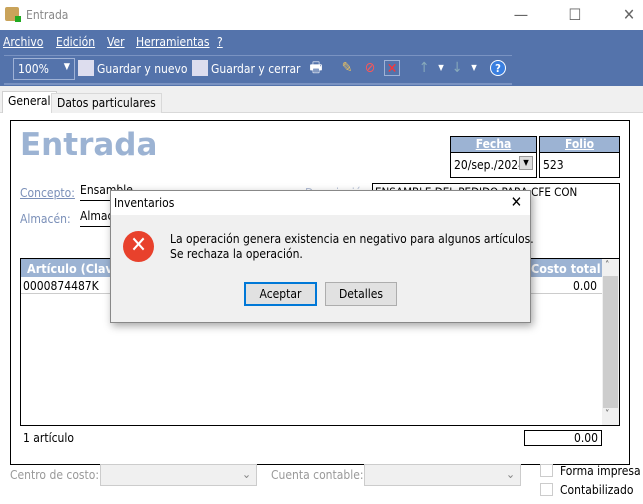 The width and height of the screenshot is (643, 504). I want to click on save-new-button: Guardar y nuevo, so click(142, 69).